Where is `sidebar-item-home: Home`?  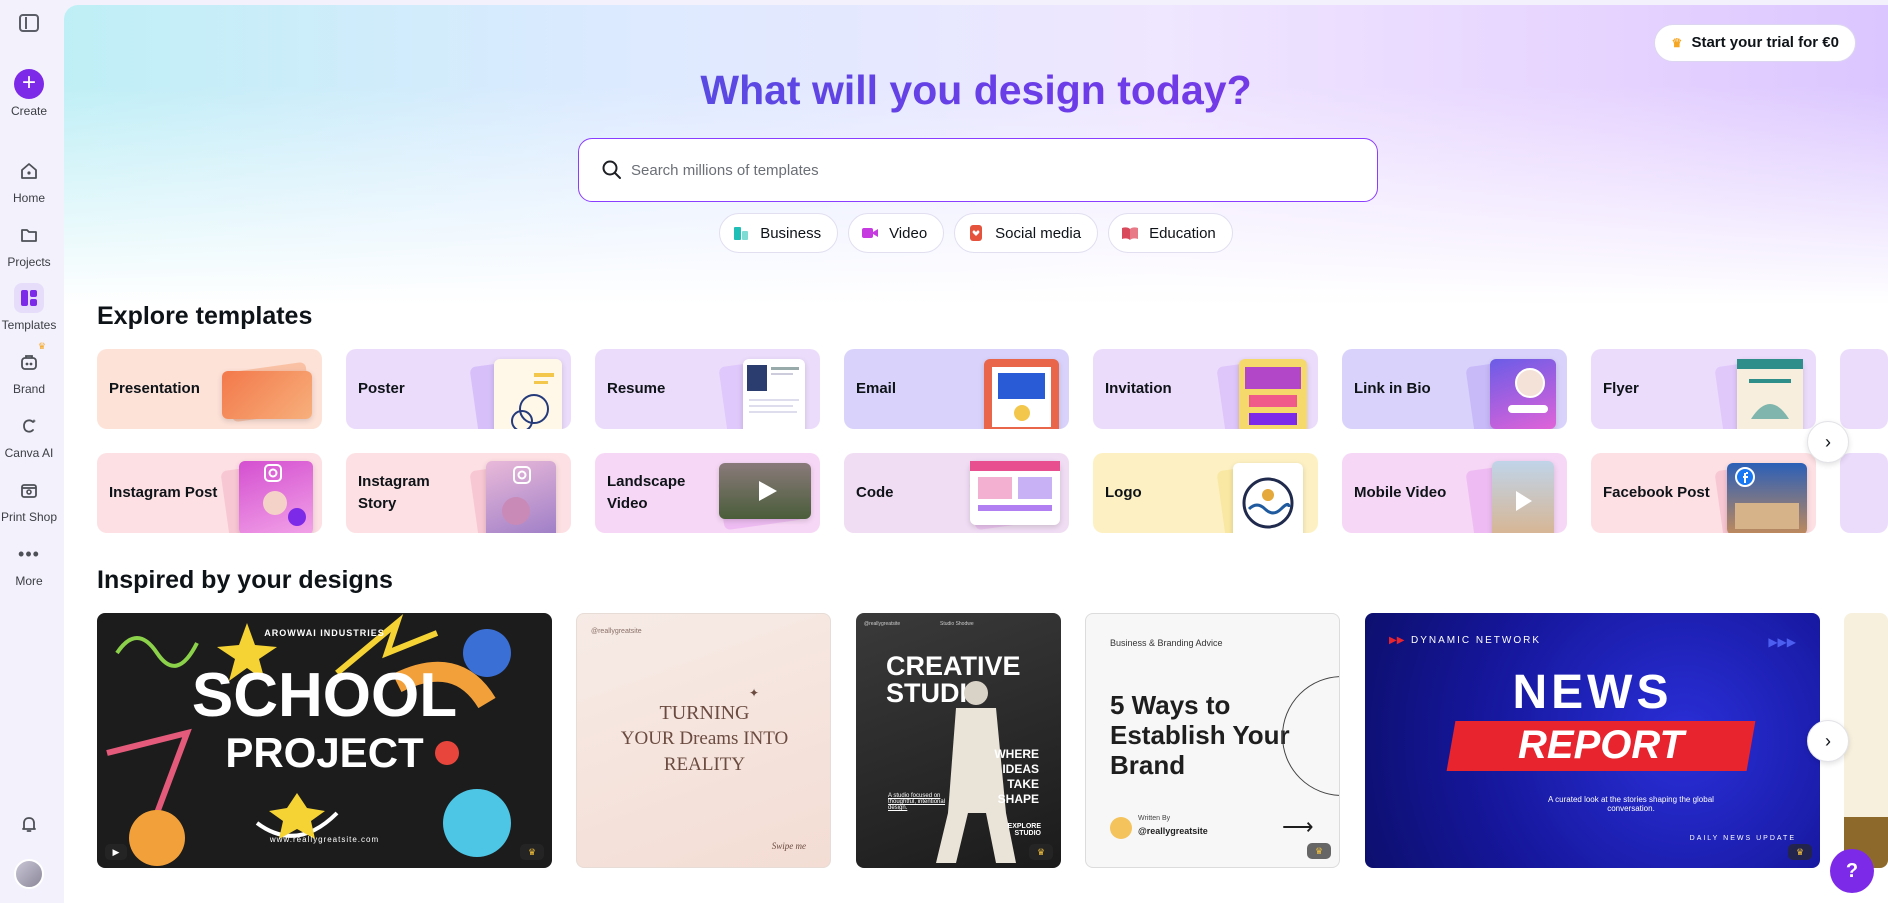 sidebar-item-home: Home is located at coordinates (29, 180).